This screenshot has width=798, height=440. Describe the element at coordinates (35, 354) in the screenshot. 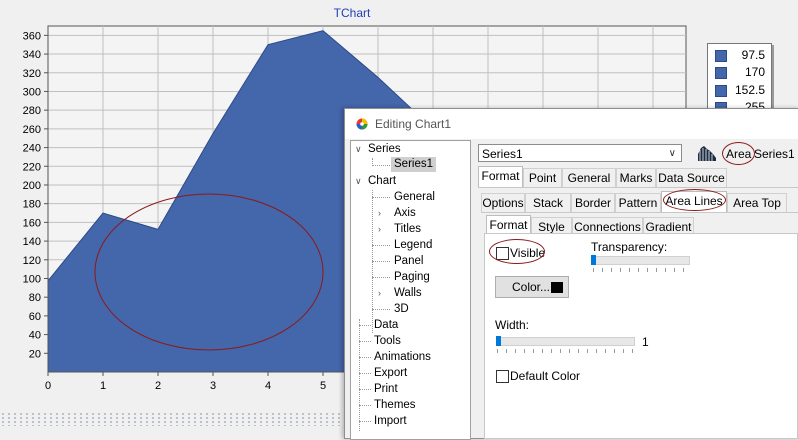

I see `y-tick-label: 20` at that location.